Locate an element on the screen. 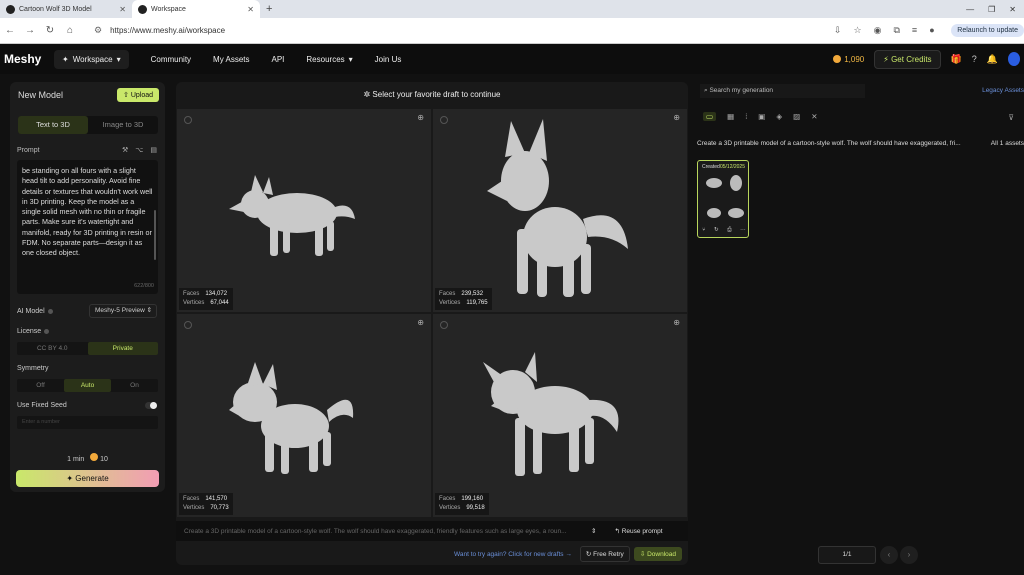  magic-wand-icon: ⚒ is located at coordinates (125, 150).